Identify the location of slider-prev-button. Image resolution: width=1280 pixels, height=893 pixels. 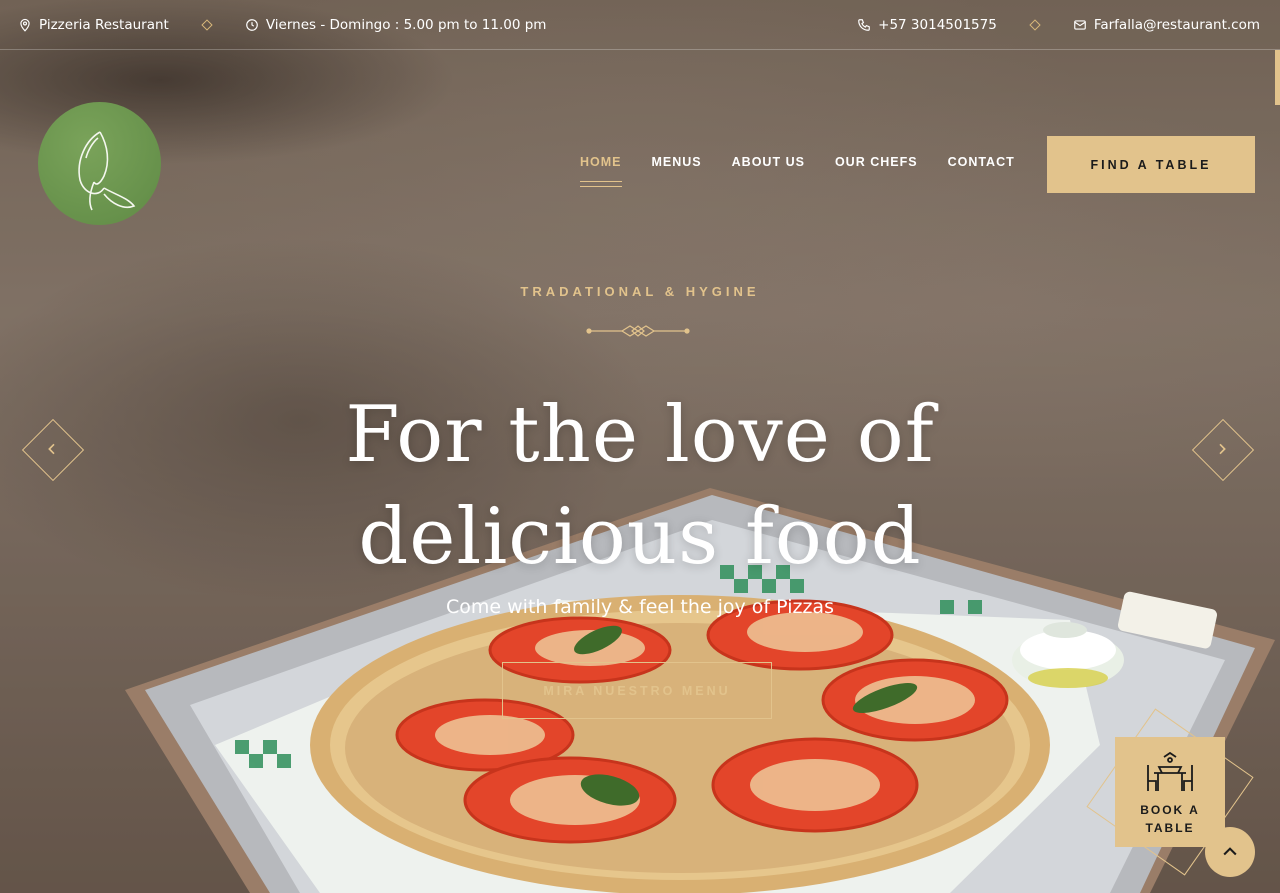
(52, 449).